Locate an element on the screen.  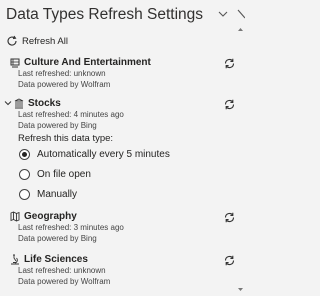
option-label: On file open is located at coordinates (64, 174).